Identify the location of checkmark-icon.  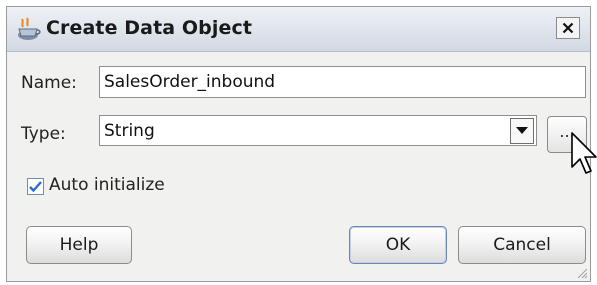
(35, 186).